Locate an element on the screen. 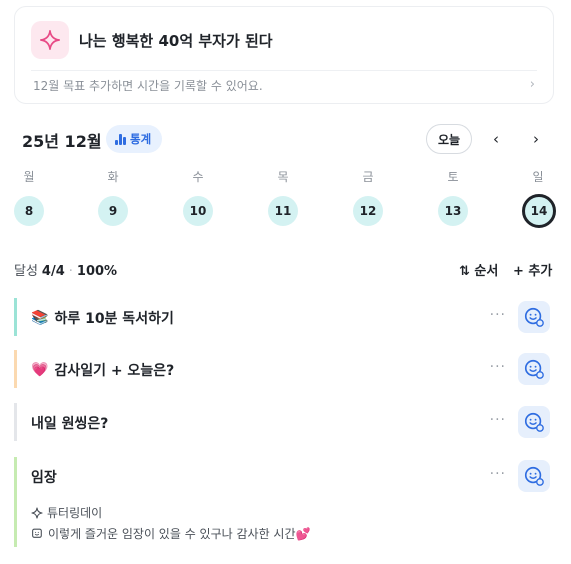  heart-icon: 💗 is located at coordinates (40, 370).